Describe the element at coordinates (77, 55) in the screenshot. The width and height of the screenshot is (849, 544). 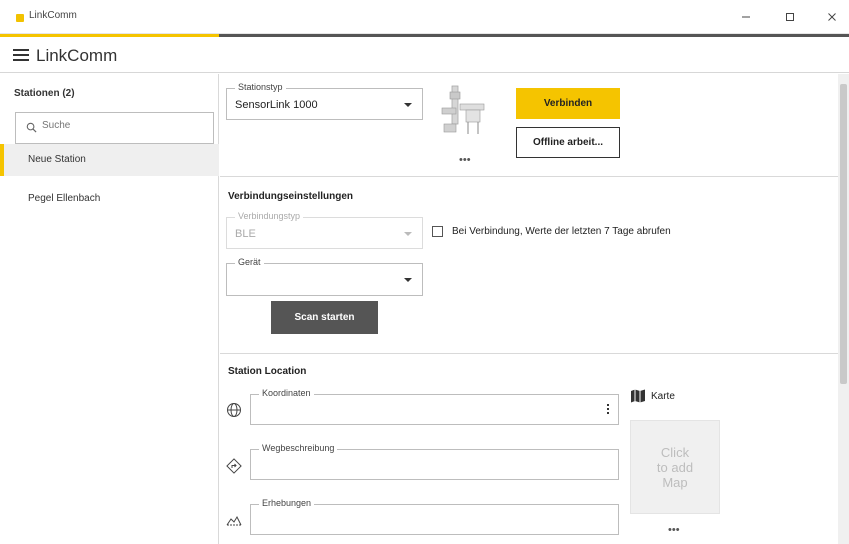
I see `app-title: LinkComm` at that location.